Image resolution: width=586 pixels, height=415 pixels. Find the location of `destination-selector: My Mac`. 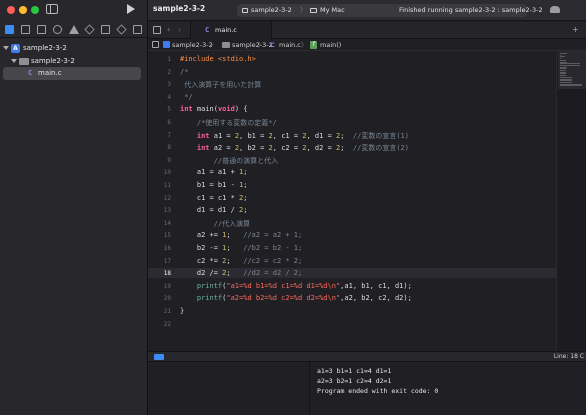

destination-selector: My Mac is located at coordinates (332, 10).